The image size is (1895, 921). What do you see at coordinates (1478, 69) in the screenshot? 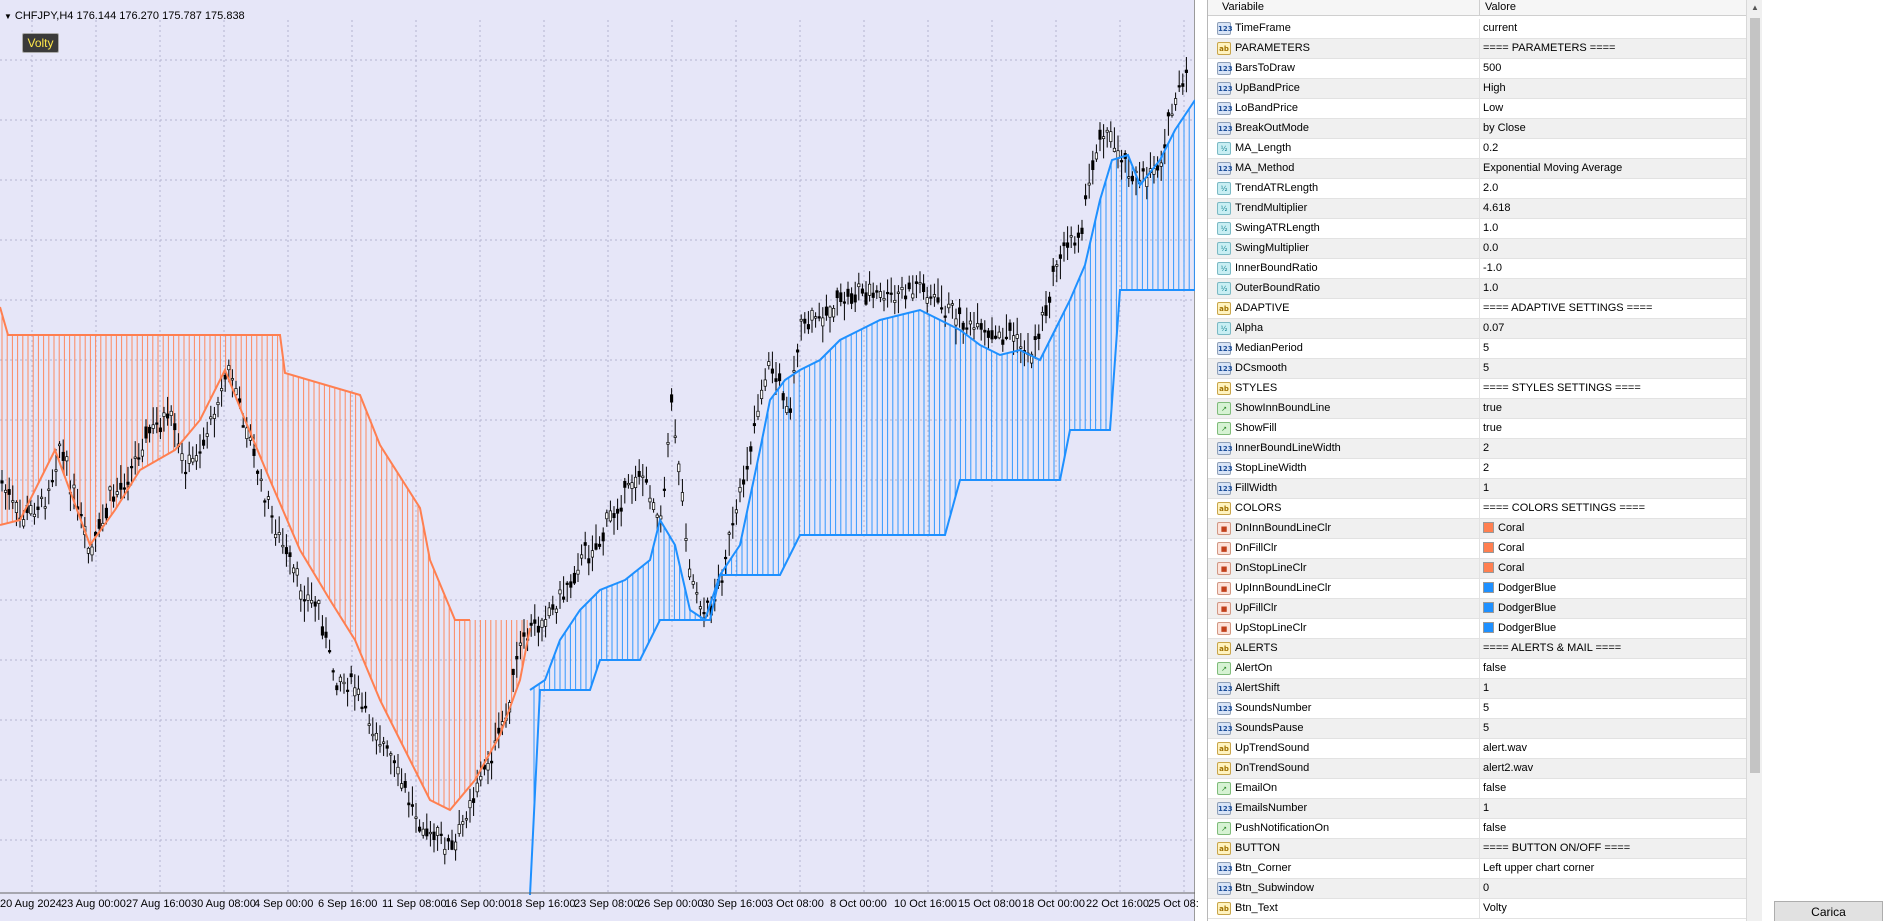
I see `param-row-barstodraw: 123 BarsToDraw 500` at bounding box center [1478, 69].